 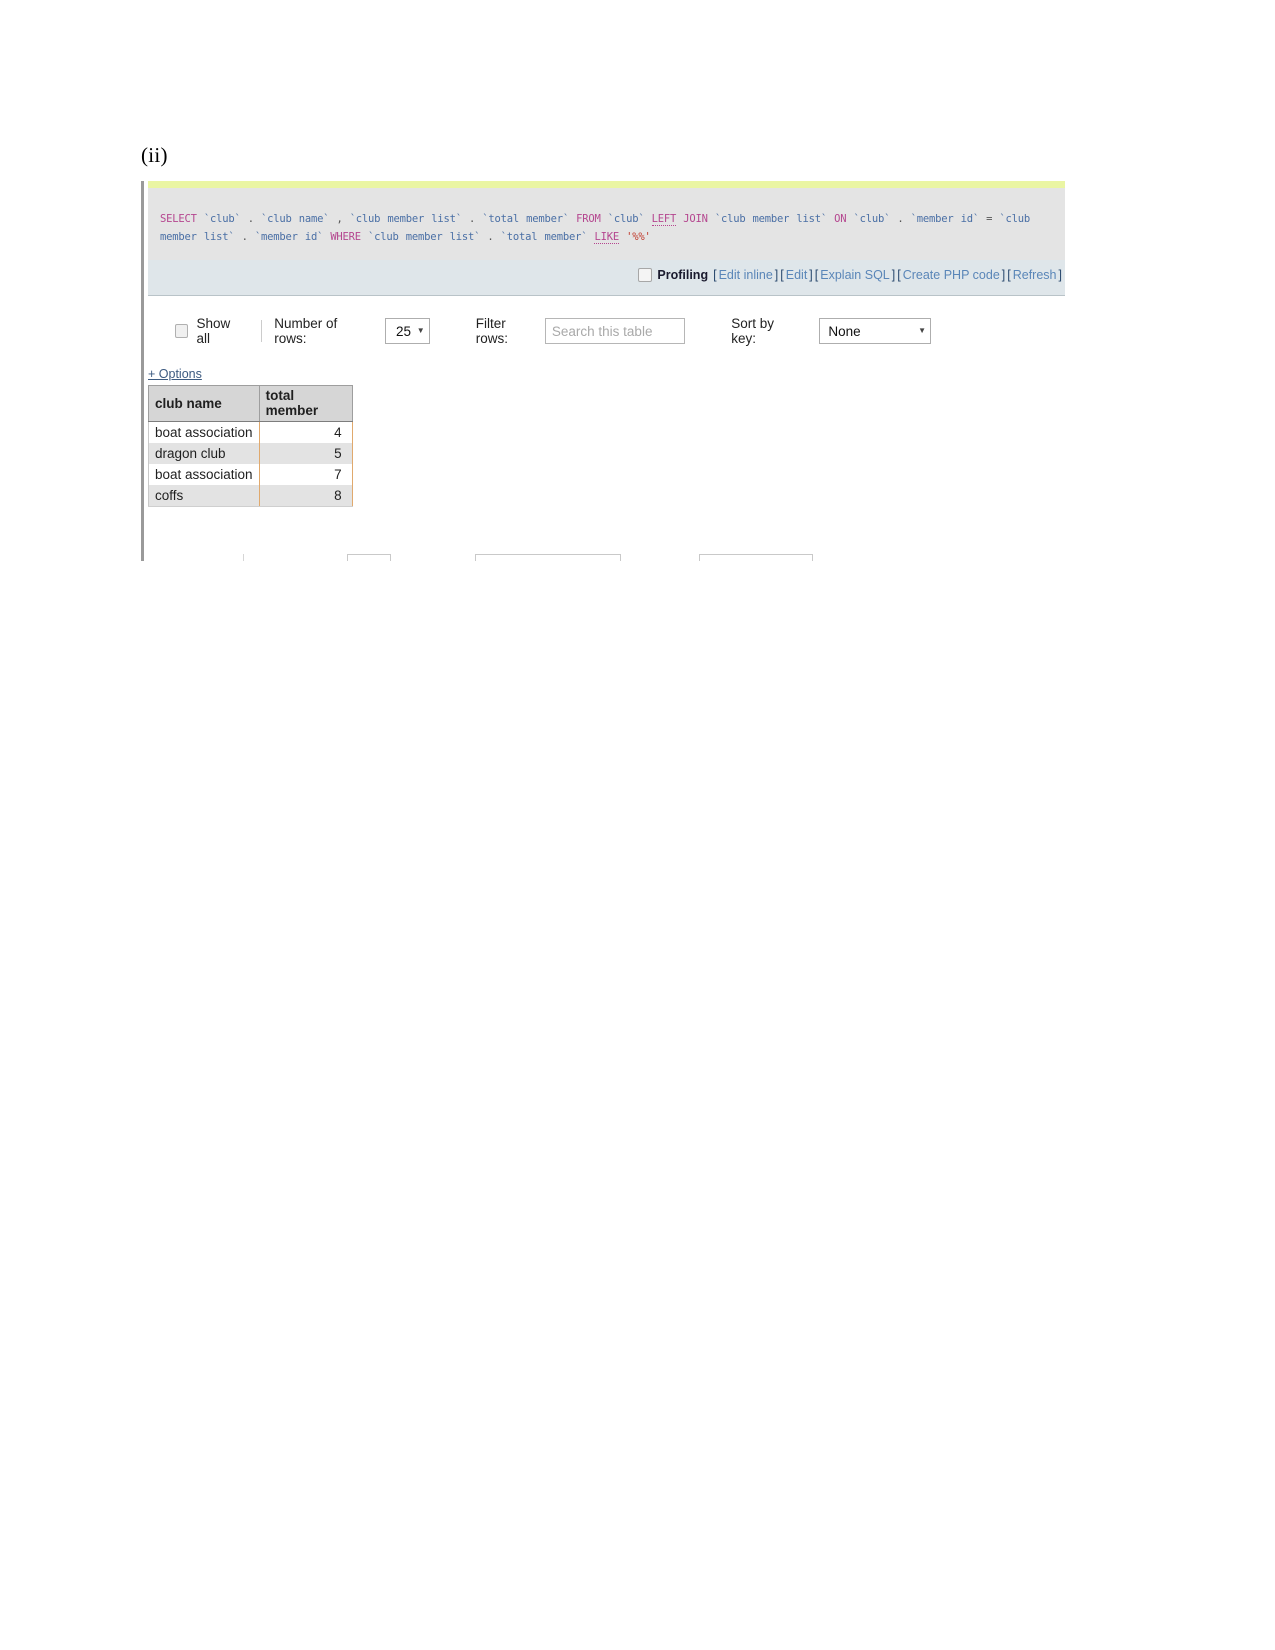 What do you see at coordinates (715, 275) in the screenshot?
I see `bracket-open-edit-inline: [` at bounding box center [715, 275].